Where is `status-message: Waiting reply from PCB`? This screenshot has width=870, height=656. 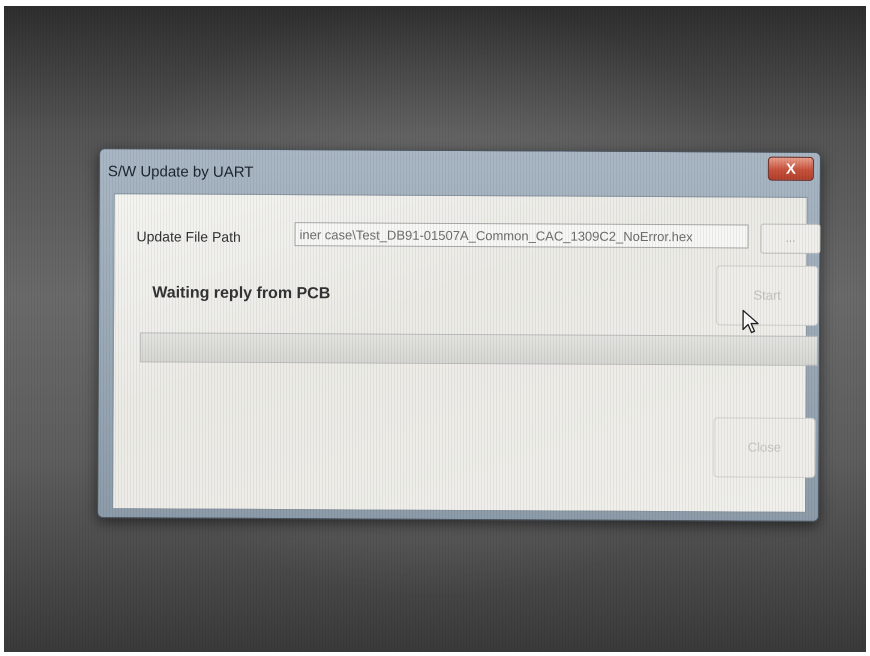
status-message: Waiting reply from PCB is located at coordinates (241, 293).